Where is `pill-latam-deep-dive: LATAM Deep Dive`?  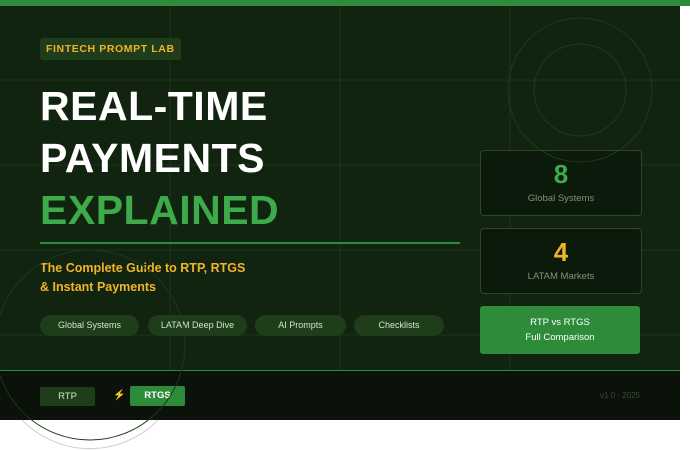
pill-latam-deep-dive: LATAM Deep Dive is located at coordinates (197, 325).